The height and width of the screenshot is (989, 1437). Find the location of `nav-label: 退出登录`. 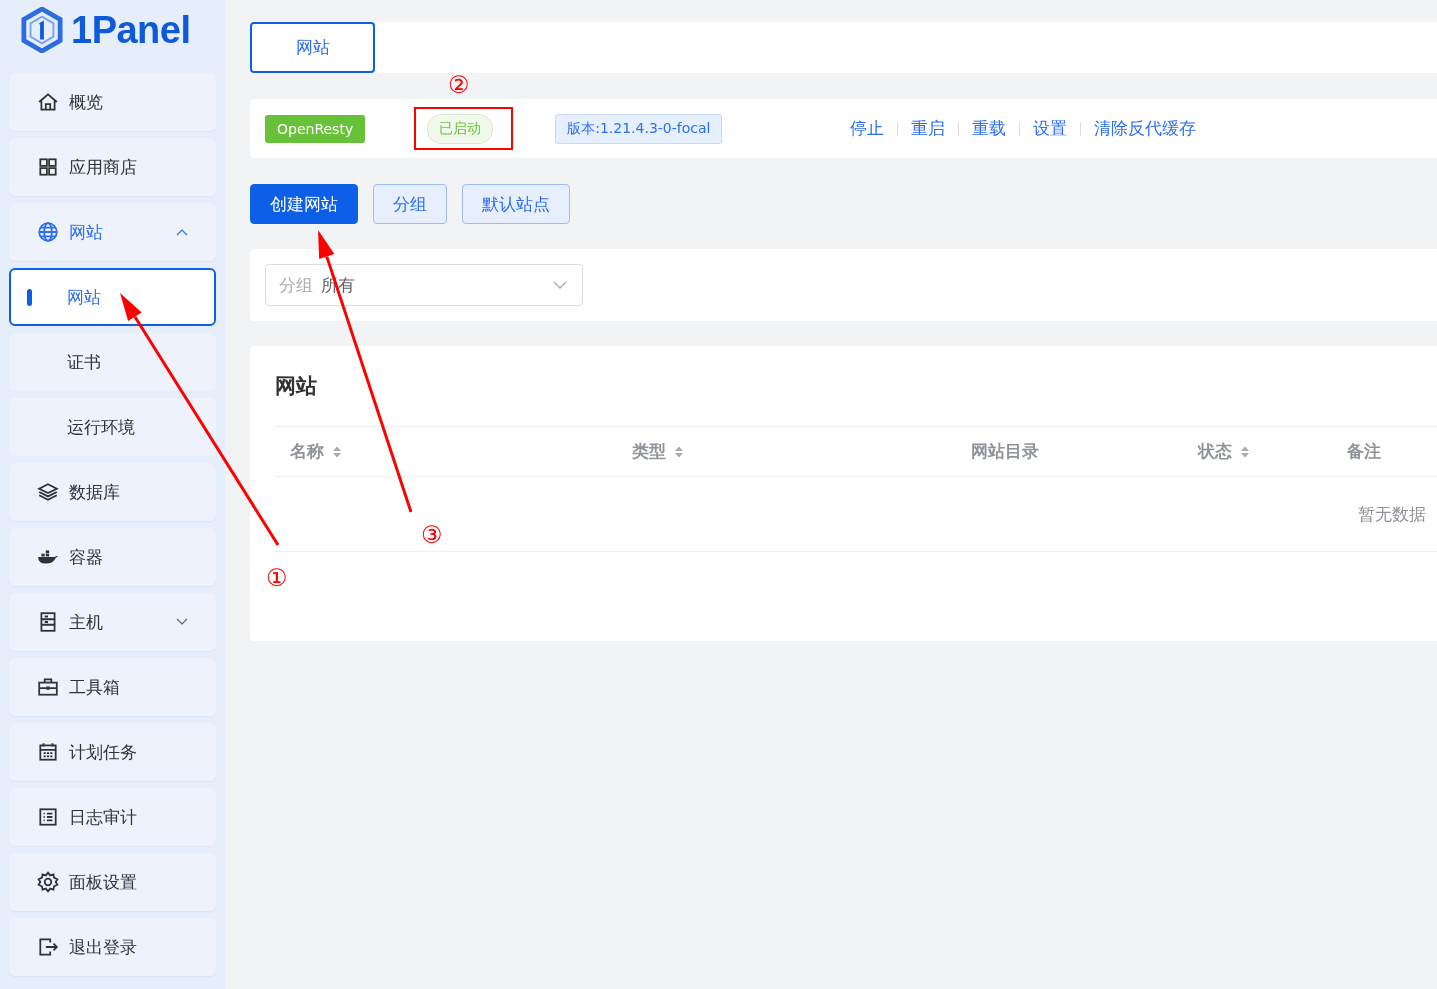

nav-label: 退出登录 is located at coordinates (103, 947).